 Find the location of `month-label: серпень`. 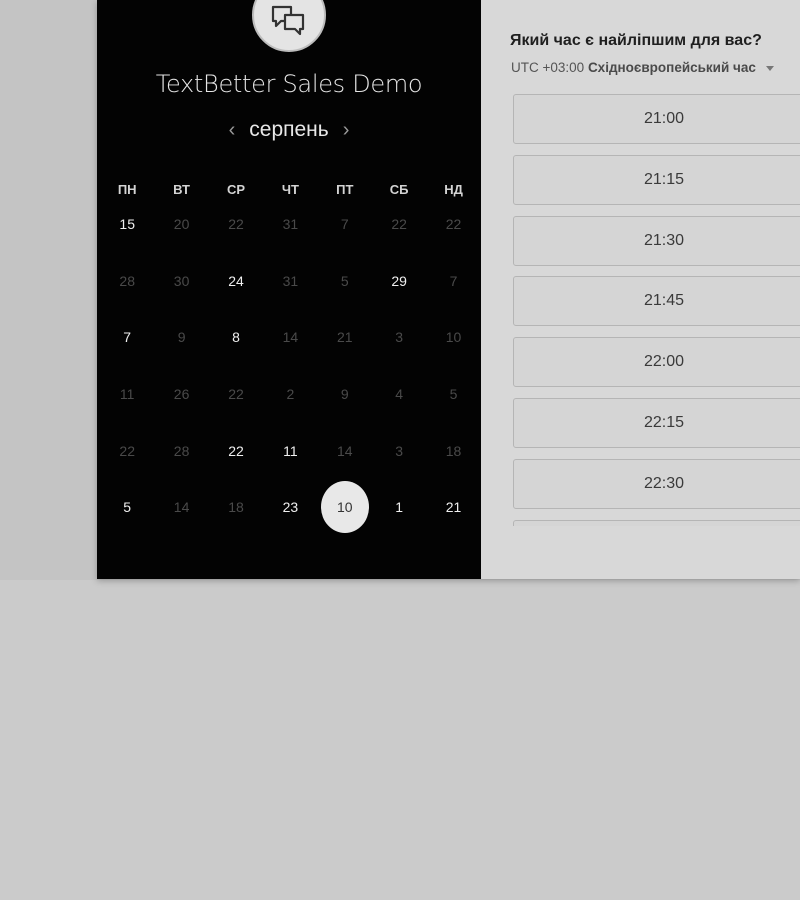

month-label: серпень is located at coordinates (289, 129).